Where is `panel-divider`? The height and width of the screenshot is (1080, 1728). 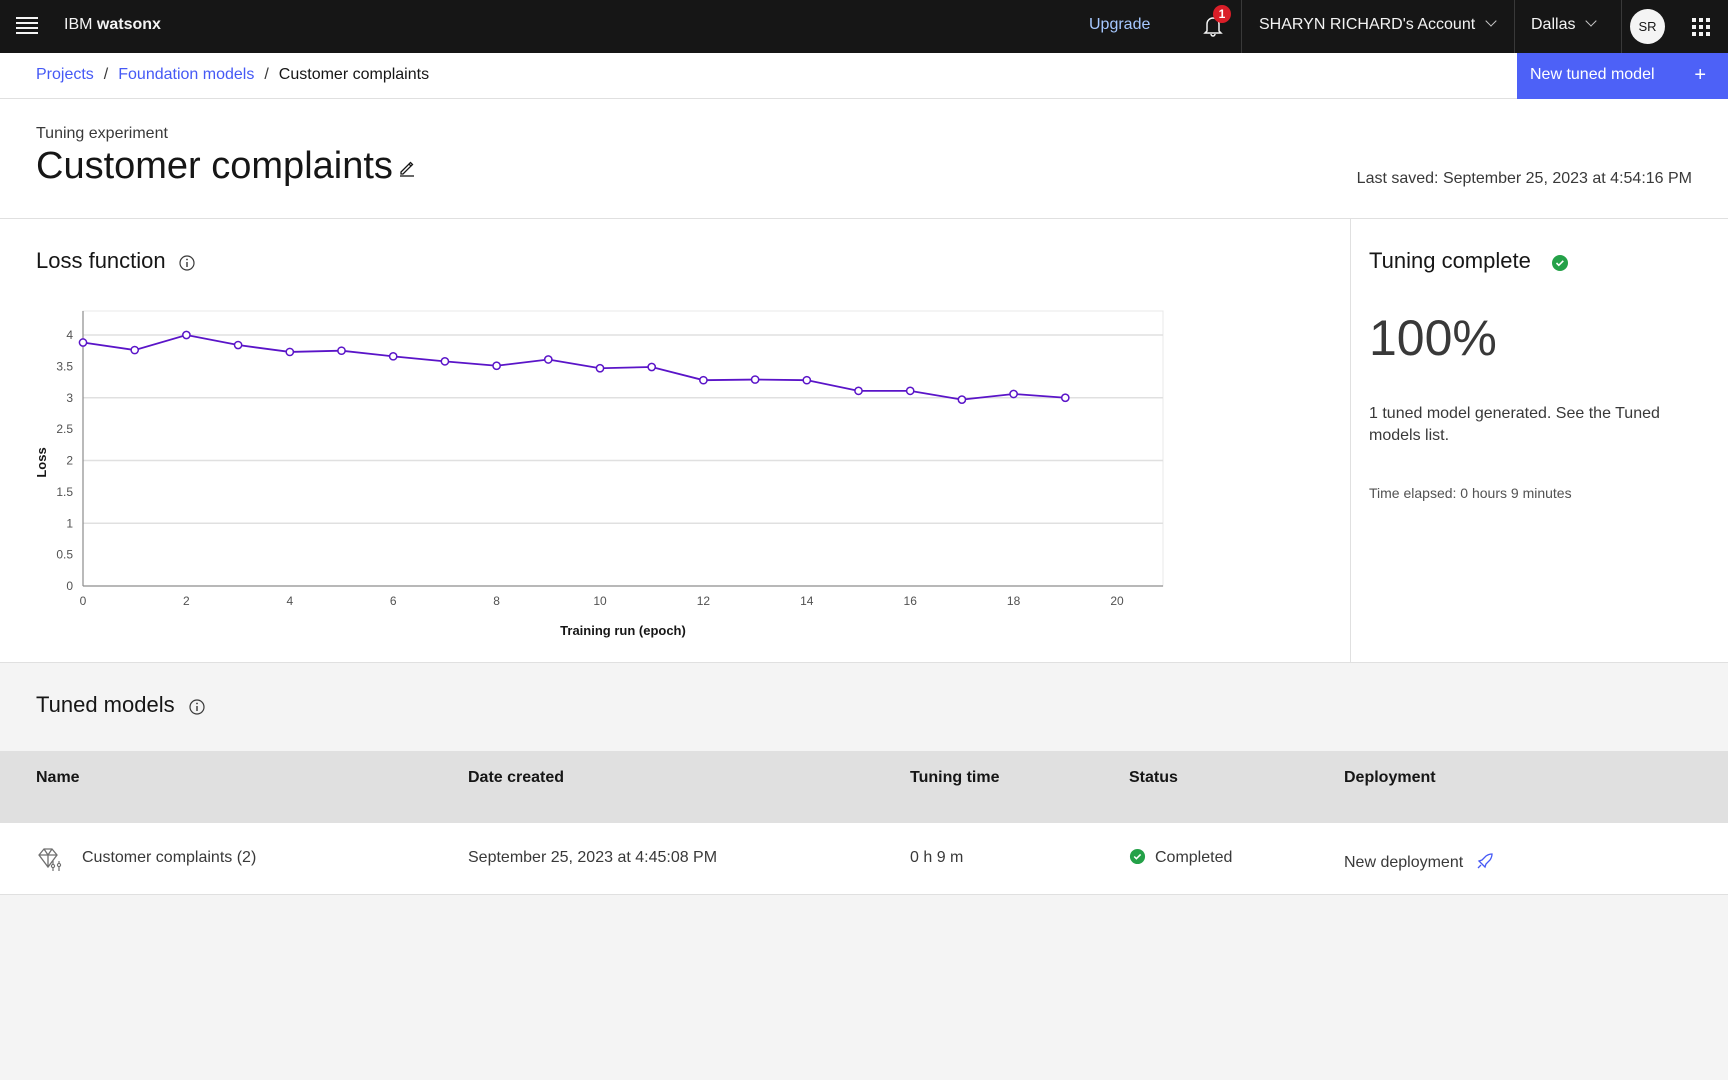
panel-divider is located at coordinates (1350, 441).